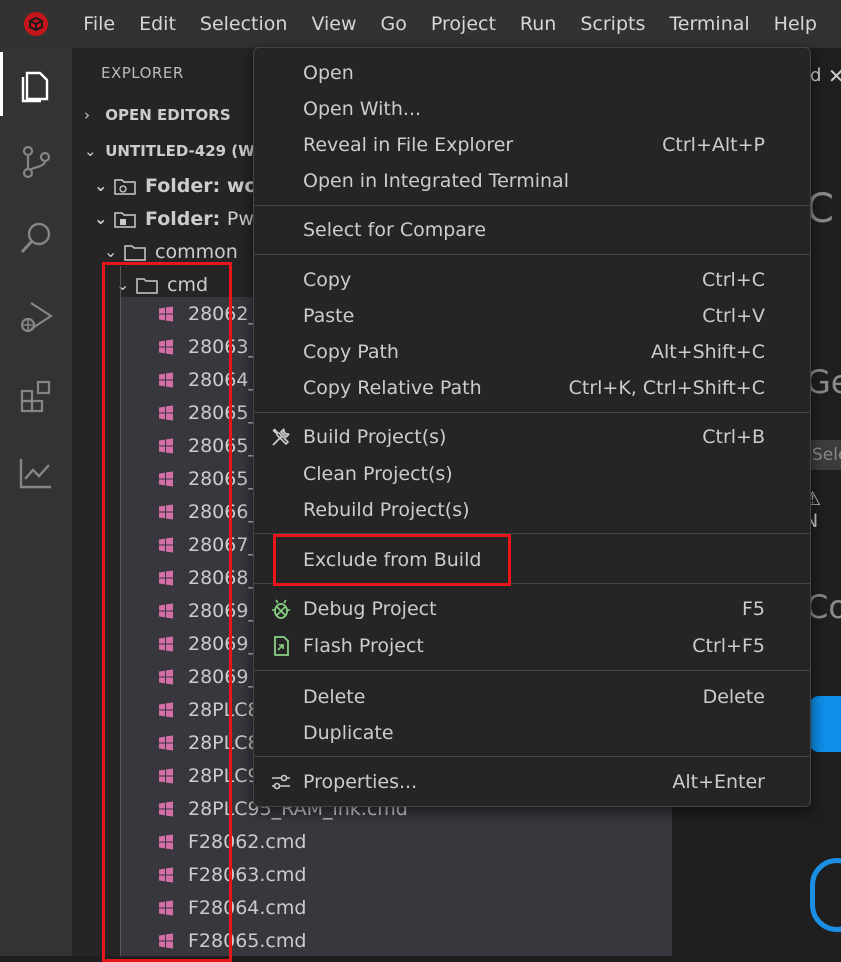  I want to click on menu-file: File, so click(99, 24).